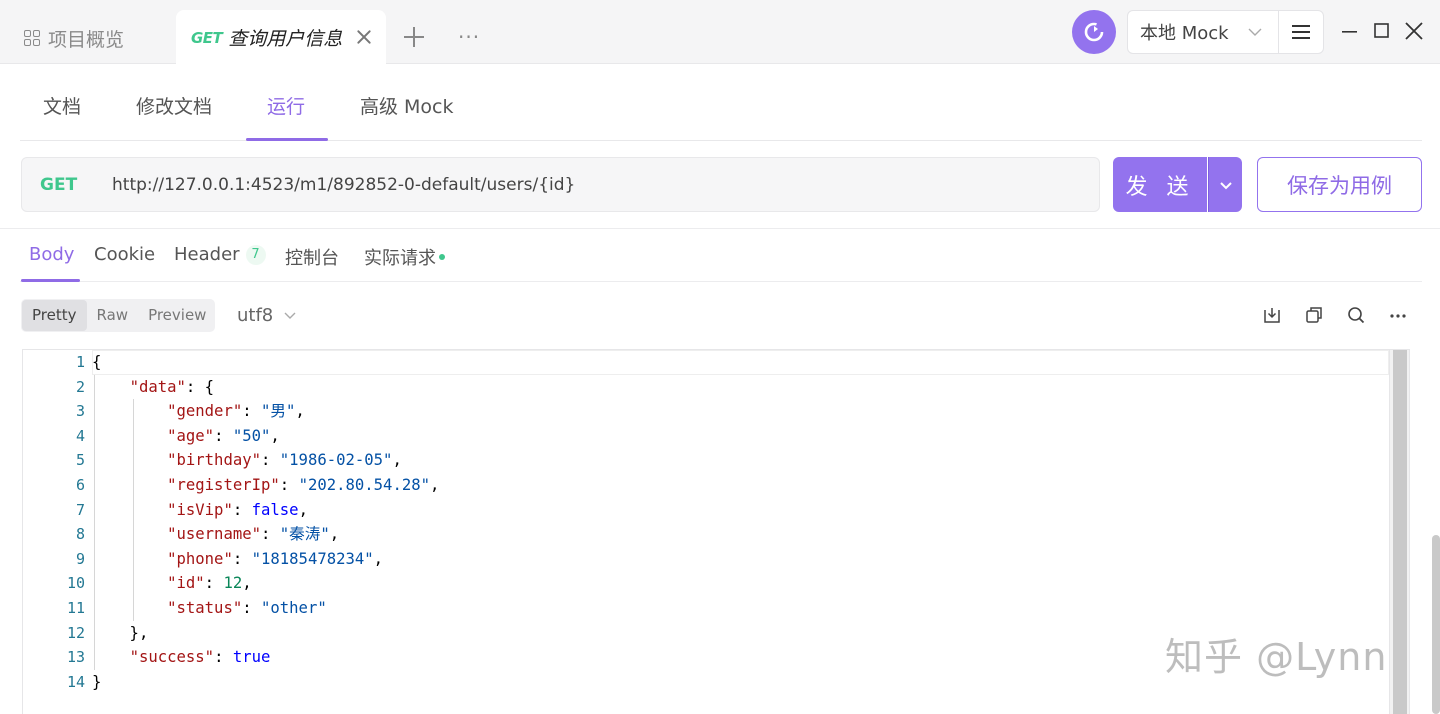  Describe the element at coordinates (124, 254) in the screenshot. I see `tab-cookie: Cookie` at that location.